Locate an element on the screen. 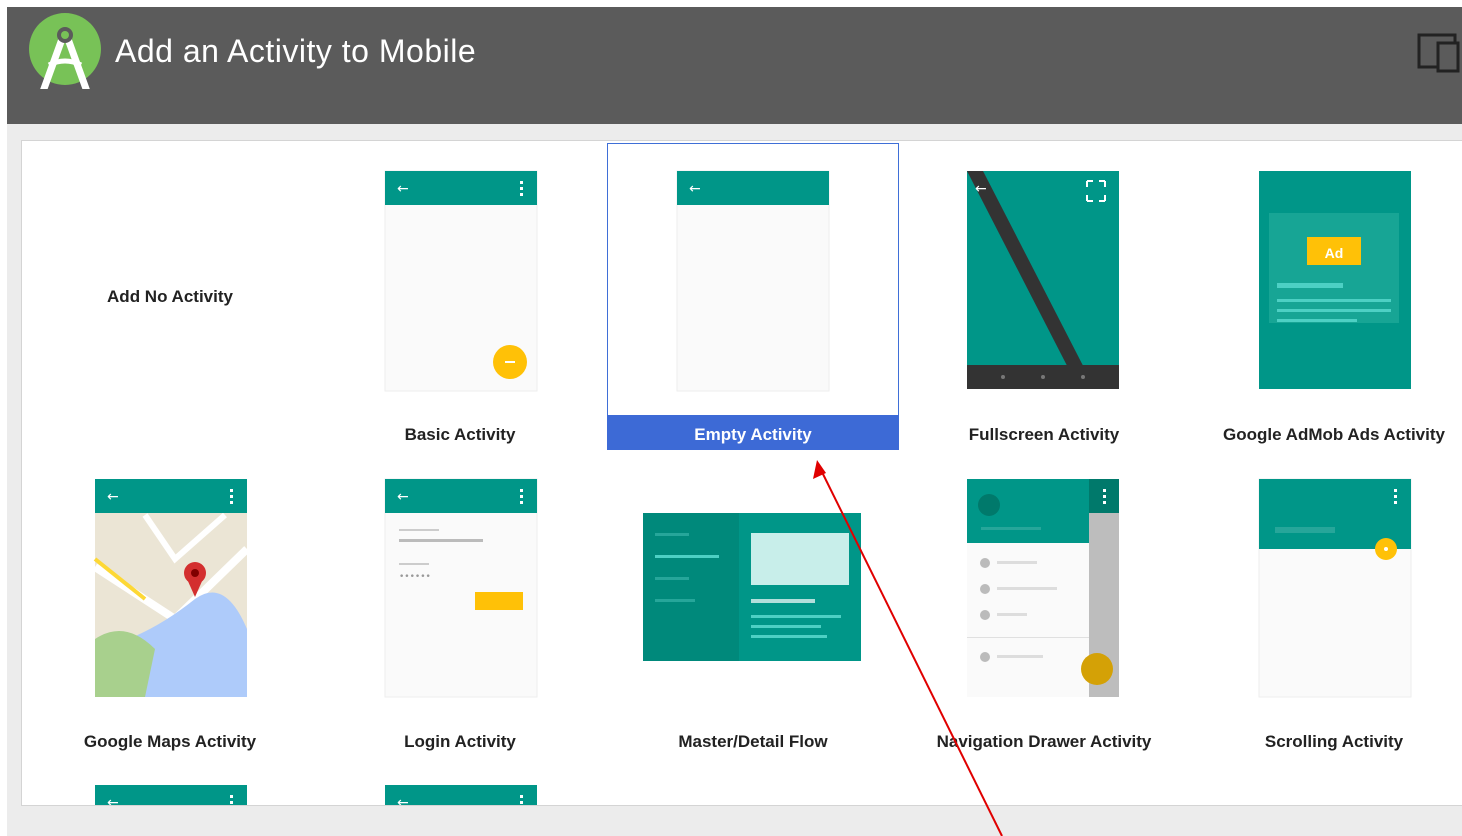 The width and height of the screenshot is (1462, 836). template-tile-navigation-drawer: Navigation Drawer Activity is located at coordinates (1044, 604).